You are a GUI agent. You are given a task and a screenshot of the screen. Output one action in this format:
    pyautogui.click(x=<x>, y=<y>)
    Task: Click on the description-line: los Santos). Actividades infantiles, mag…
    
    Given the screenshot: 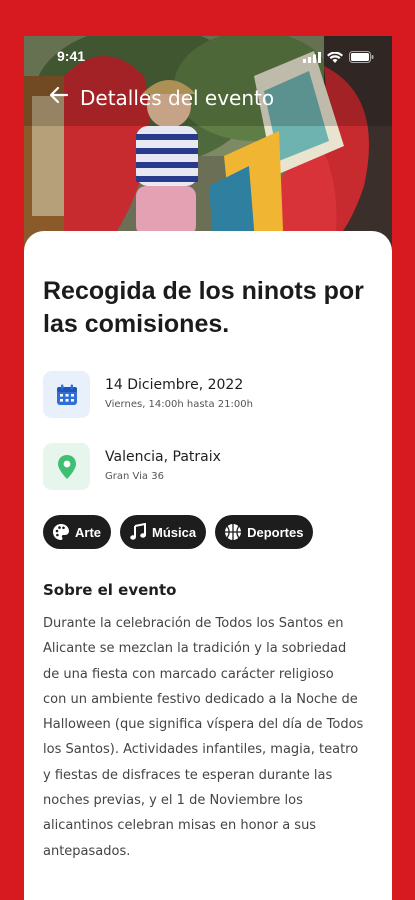 What is the action you would take?
    pyautogui.click(x=201, y=750)
    